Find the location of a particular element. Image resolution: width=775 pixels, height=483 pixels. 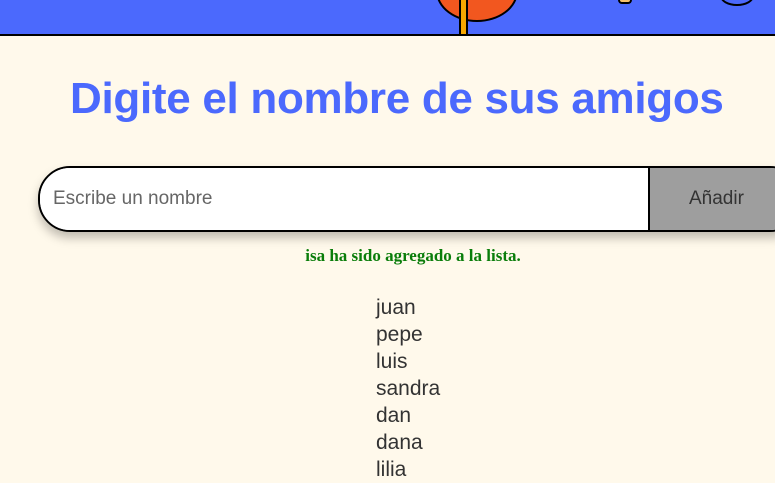

add-button: Añadir is located at coordinates (711, 199).